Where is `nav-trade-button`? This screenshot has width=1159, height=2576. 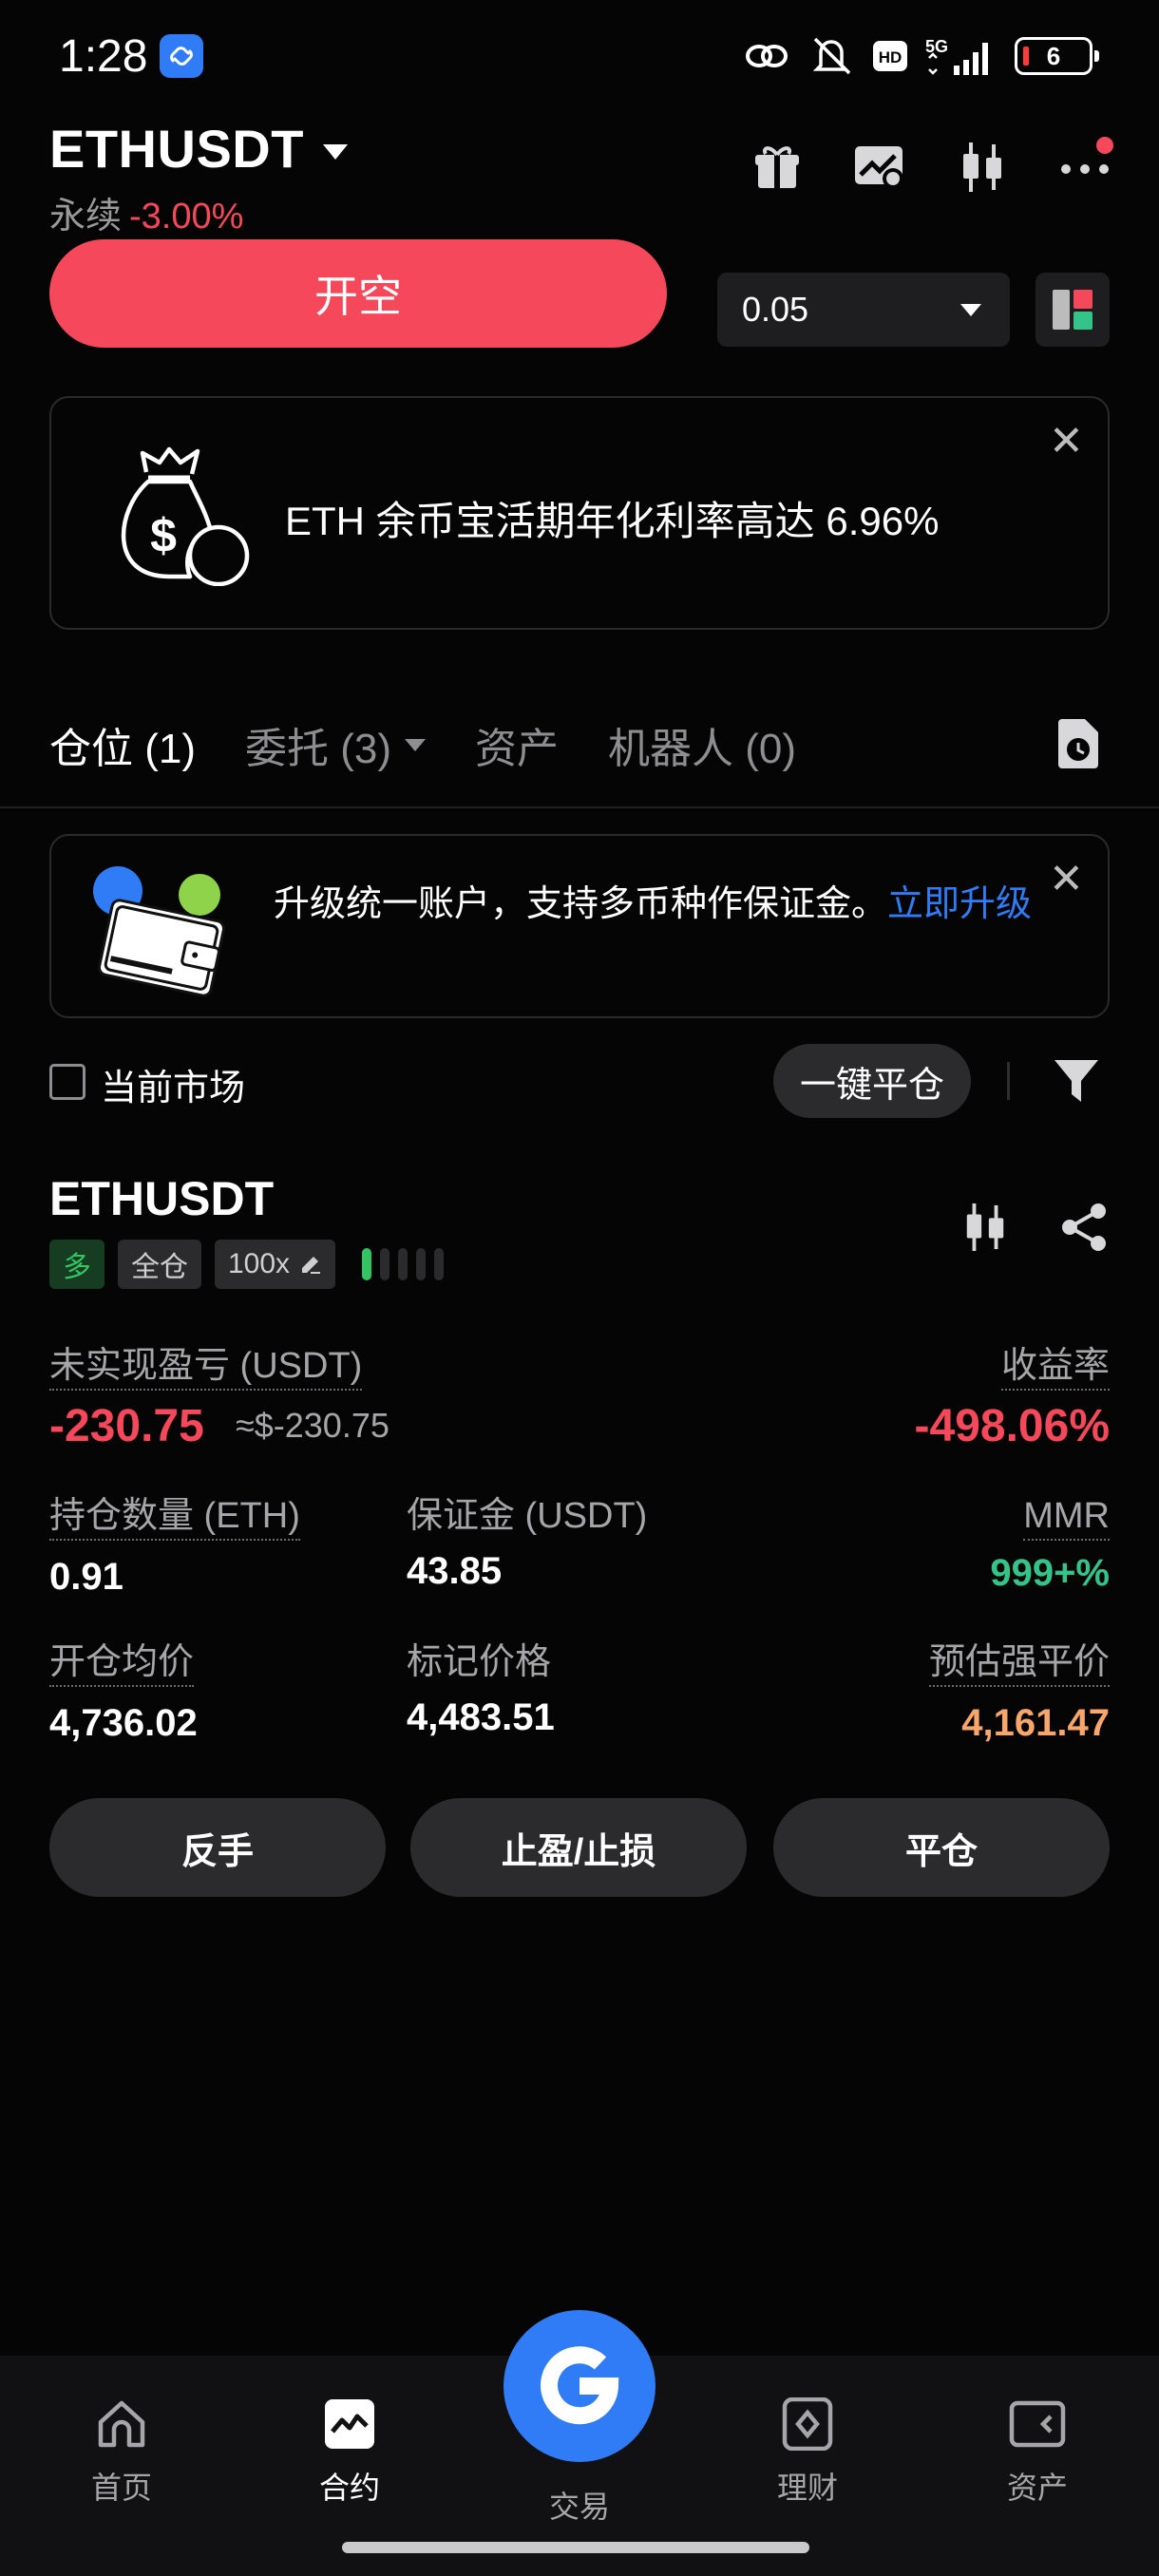
nav-trade-button is located at coordinates (580, 2386).